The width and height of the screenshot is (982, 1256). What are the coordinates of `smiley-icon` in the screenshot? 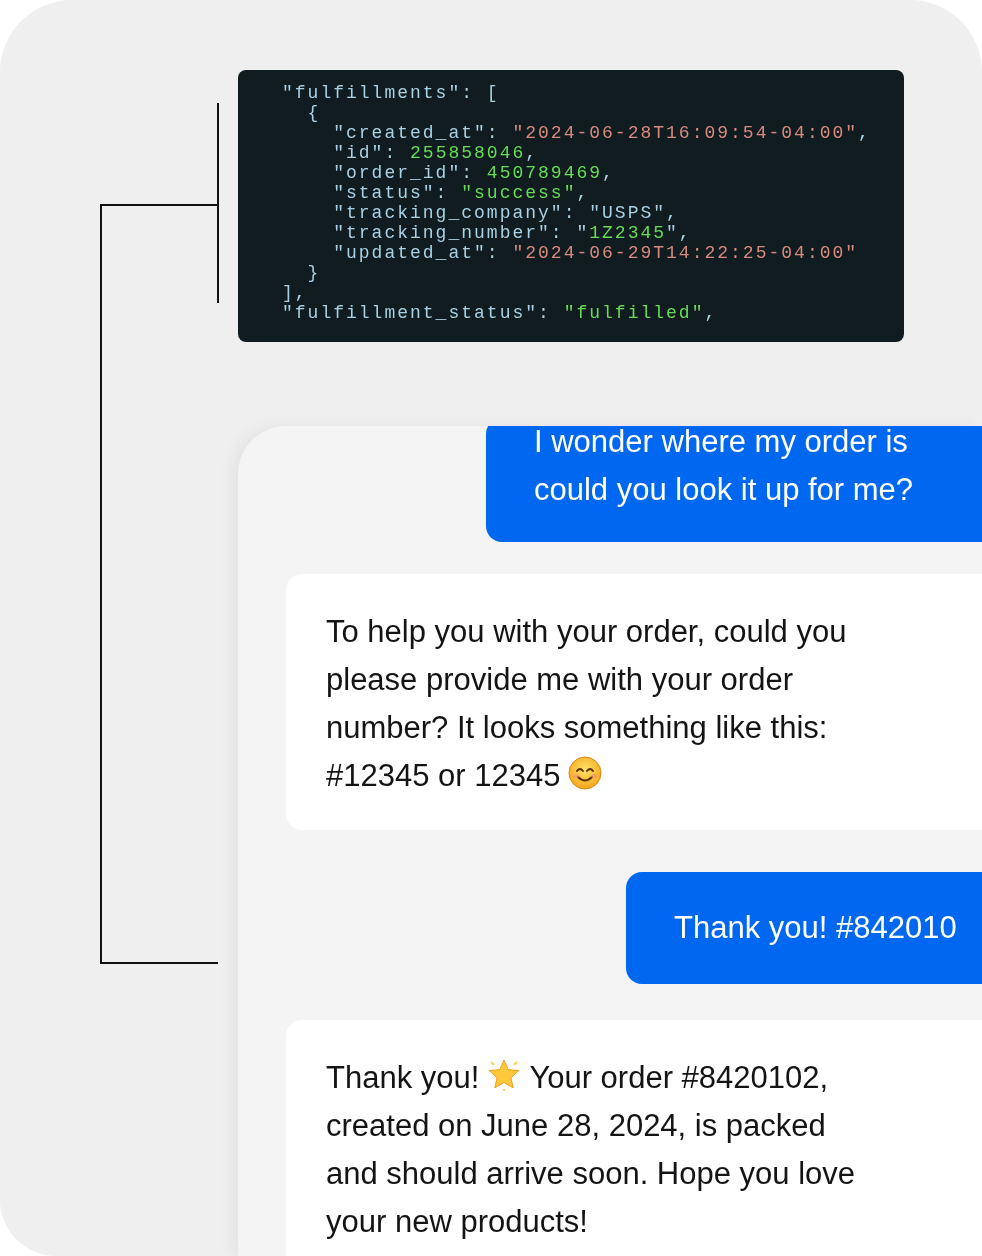 It's located at (585, 773).